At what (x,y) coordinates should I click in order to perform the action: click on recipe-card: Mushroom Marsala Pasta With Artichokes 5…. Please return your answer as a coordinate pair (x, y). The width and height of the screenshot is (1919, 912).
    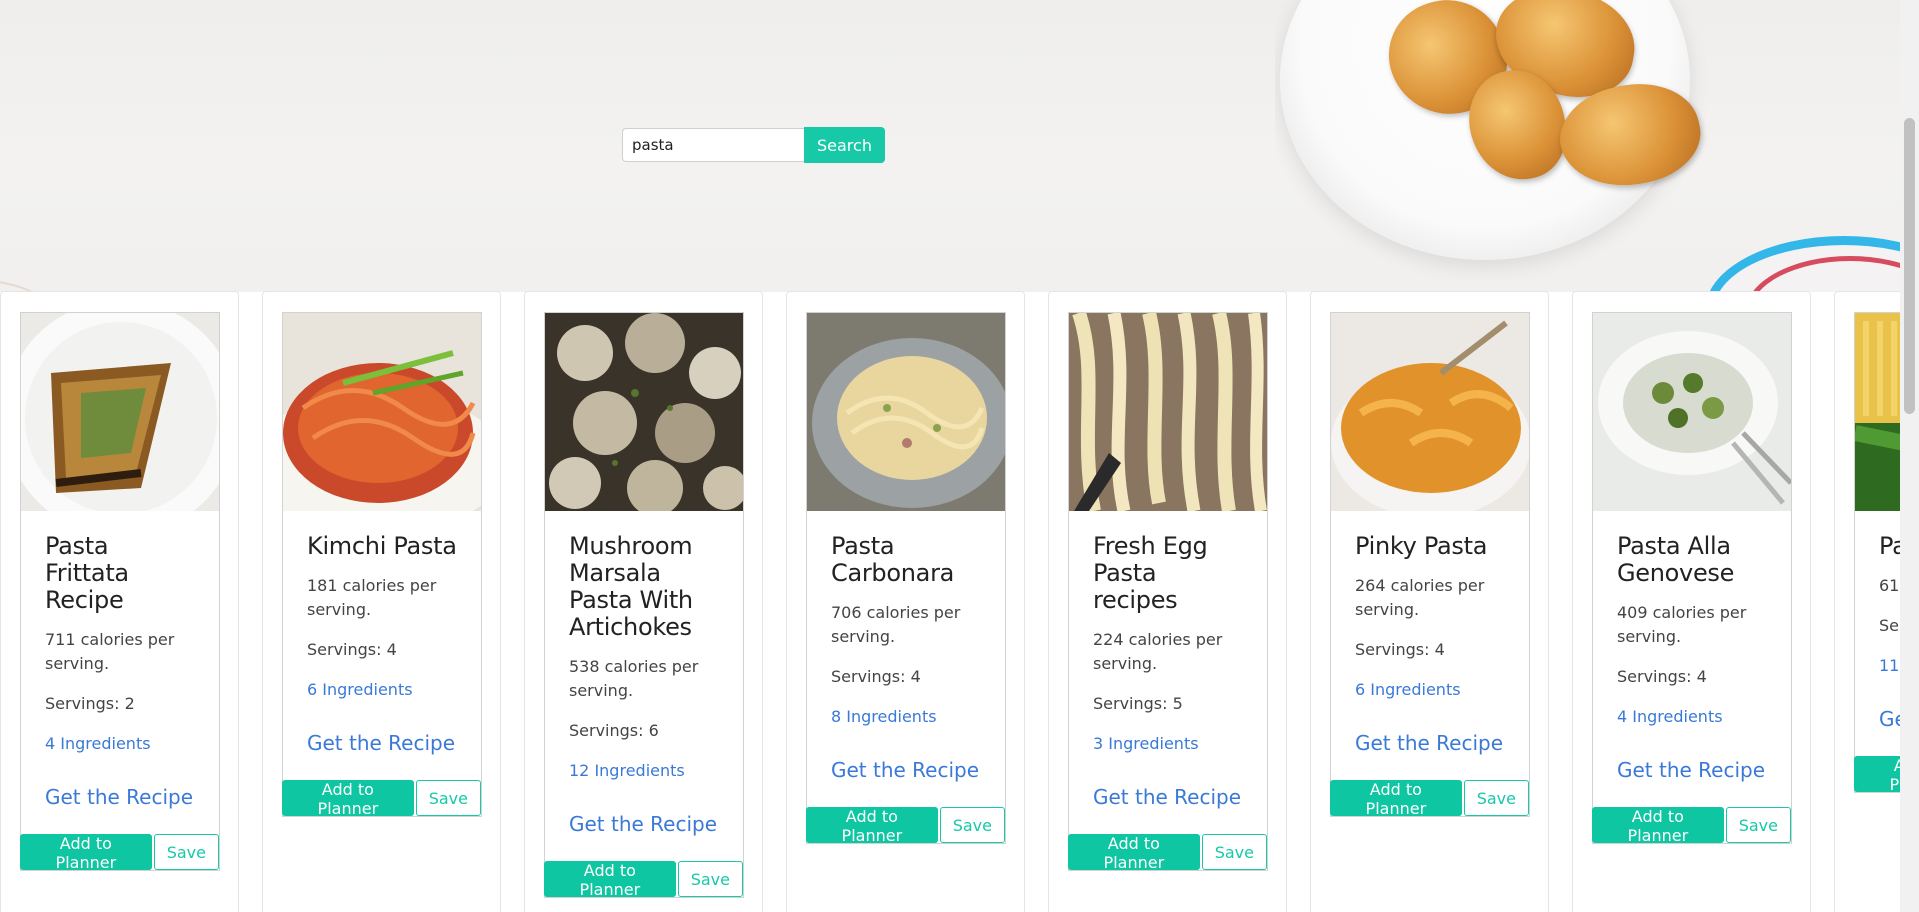
    Looking at the image, I should click on (643, 601).